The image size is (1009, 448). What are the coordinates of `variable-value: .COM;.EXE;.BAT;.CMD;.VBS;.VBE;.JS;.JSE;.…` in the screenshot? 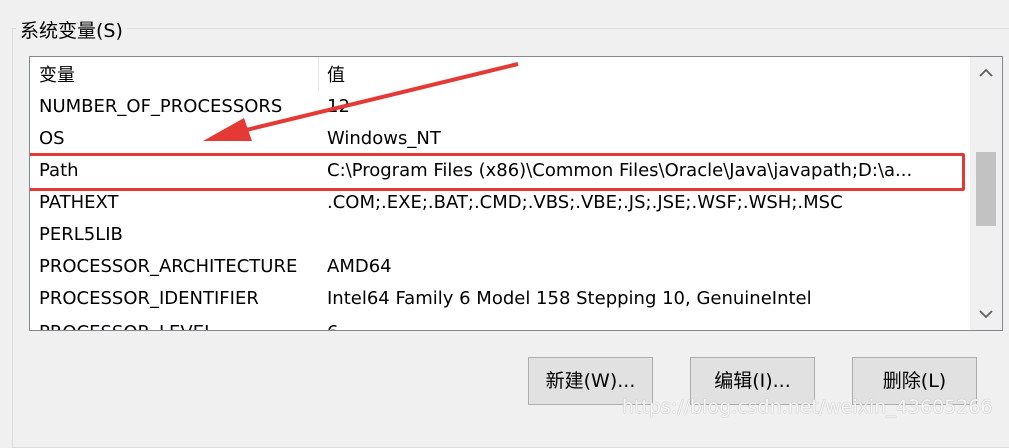 It's located at (585, 202).